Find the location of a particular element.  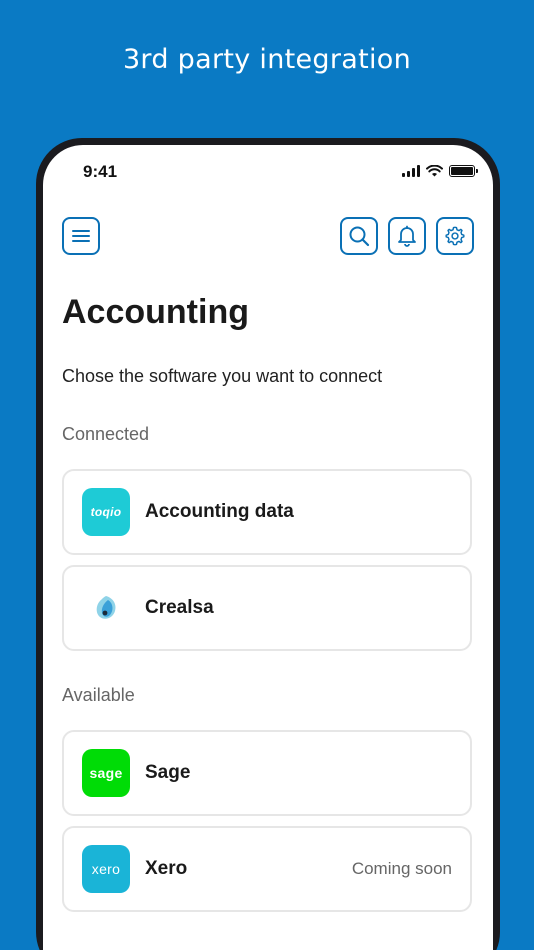

xero-logo: xero is located at coordinates (106, 869).